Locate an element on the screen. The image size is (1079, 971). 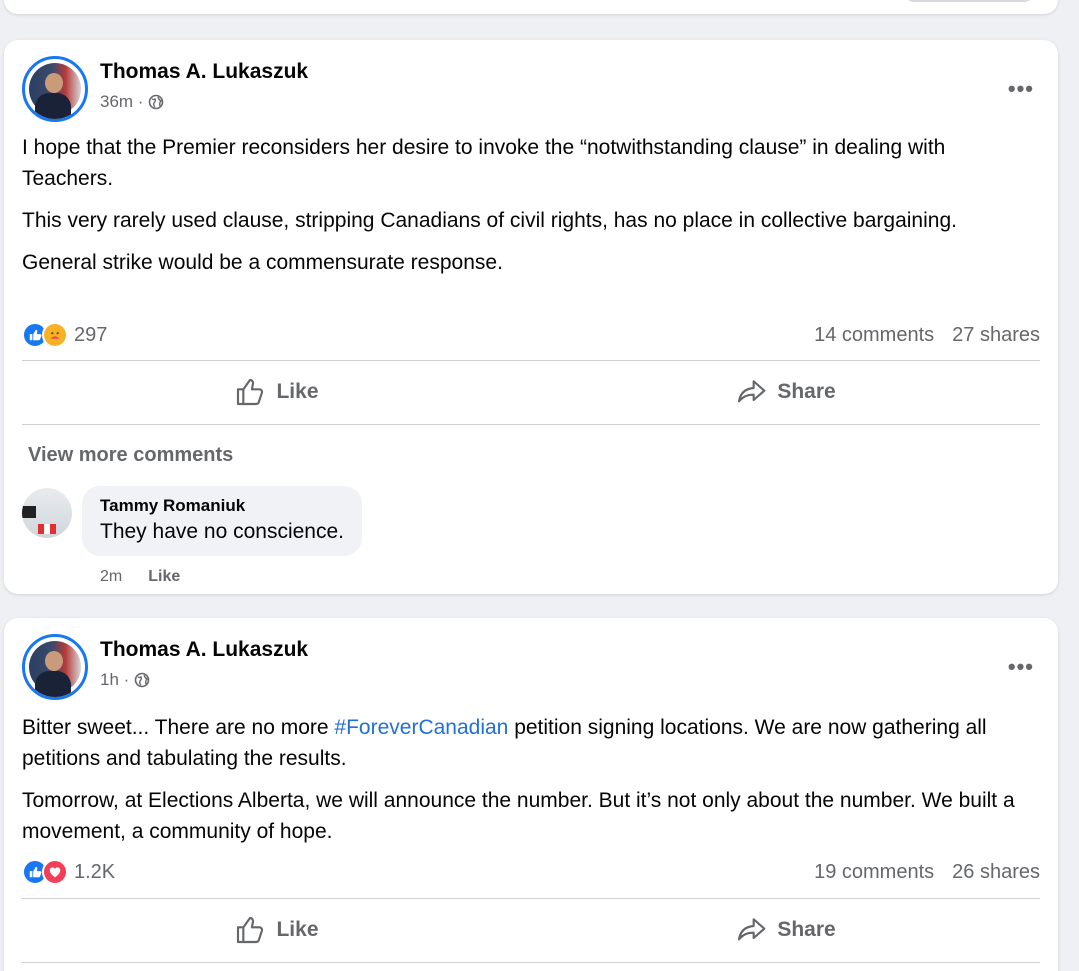
reaction-count: 297 is located at coordinates (91, 334).